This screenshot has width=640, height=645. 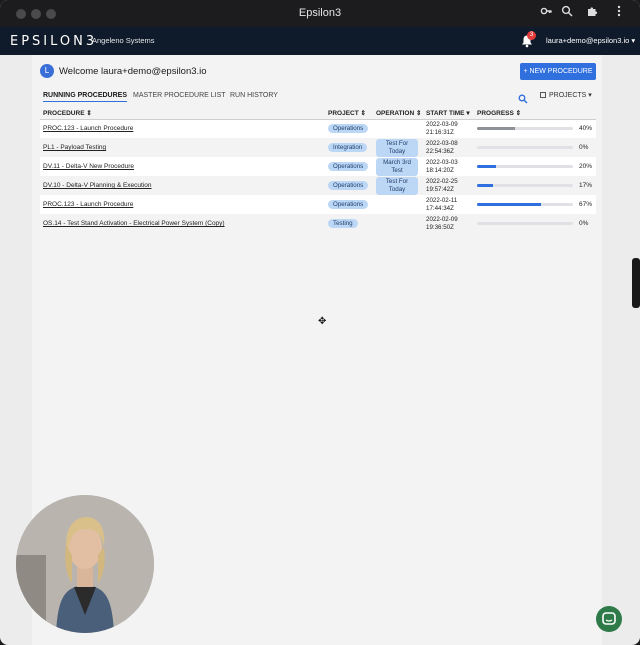 I want to click on progress-percent: 20%, so click(x=586, y=166).